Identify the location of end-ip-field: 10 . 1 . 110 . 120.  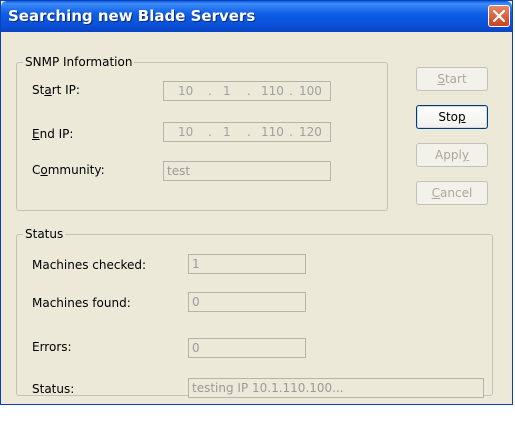
(247, 132).